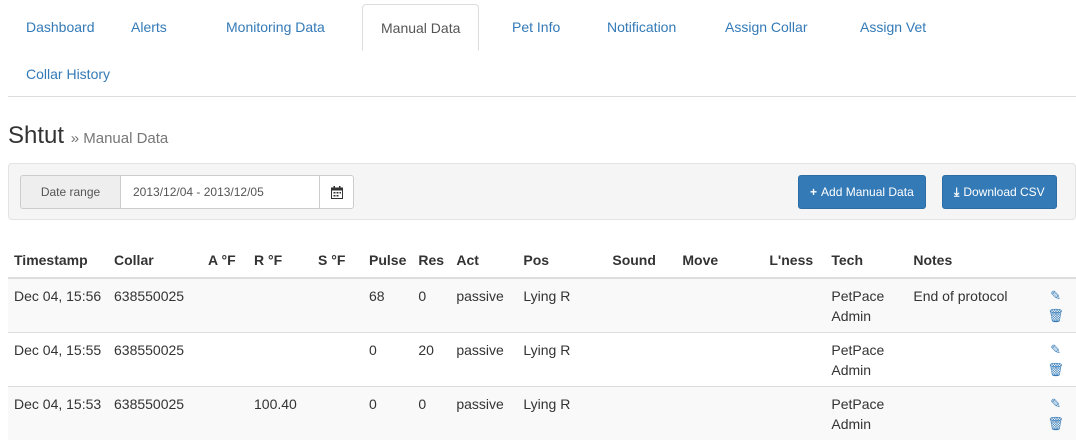 The height and width of the screenshot is (448, 1076). I want to click on col-pos: Pos, so click(562, 261).